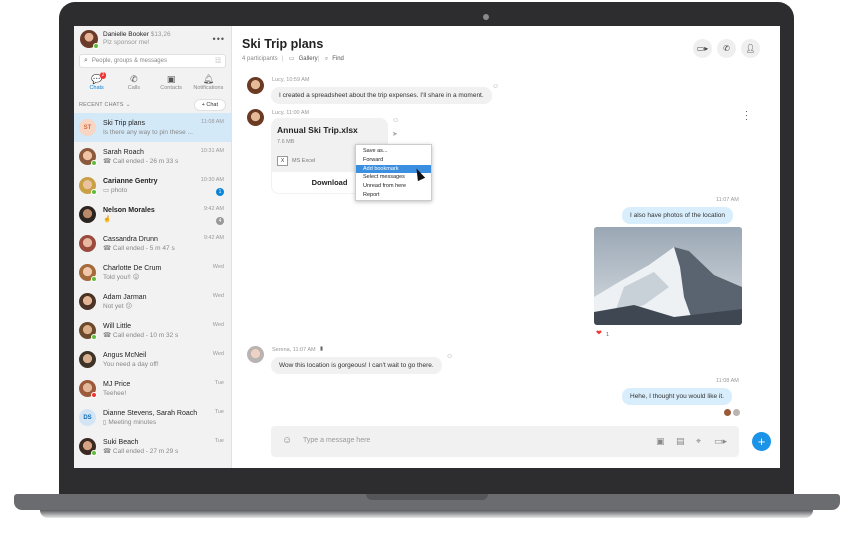 Image resolution: width=853 pixels, height=538 pixels. I want to click on tab-notifications: 🔔︎ Notifications, so click(208, 82).